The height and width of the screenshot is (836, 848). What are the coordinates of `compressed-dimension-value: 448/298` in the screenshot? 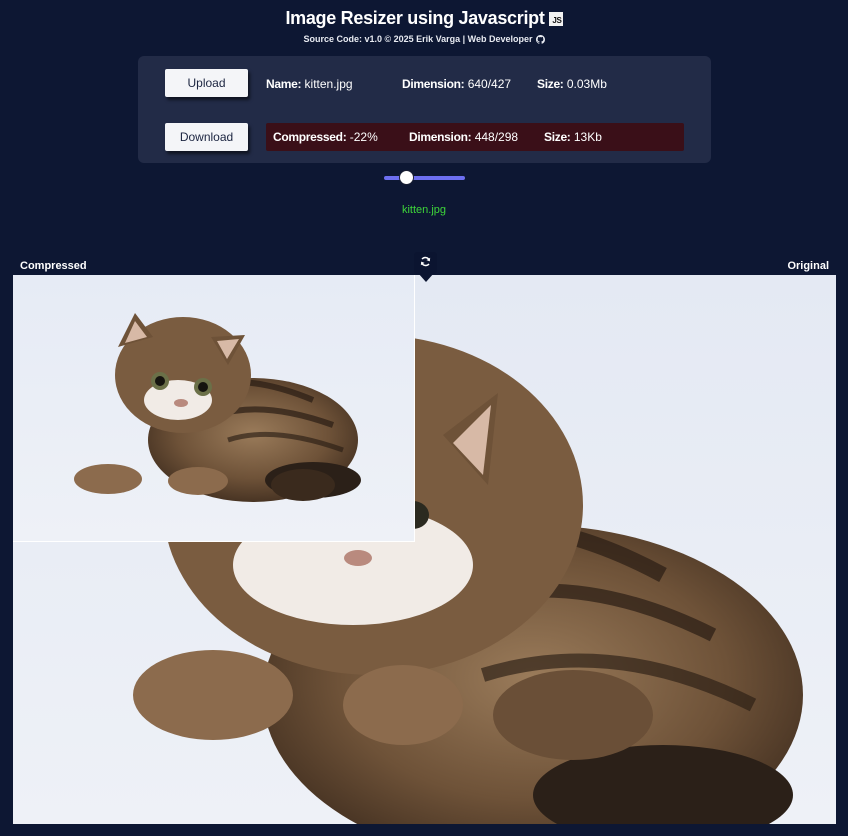 It's located at (496, 137).